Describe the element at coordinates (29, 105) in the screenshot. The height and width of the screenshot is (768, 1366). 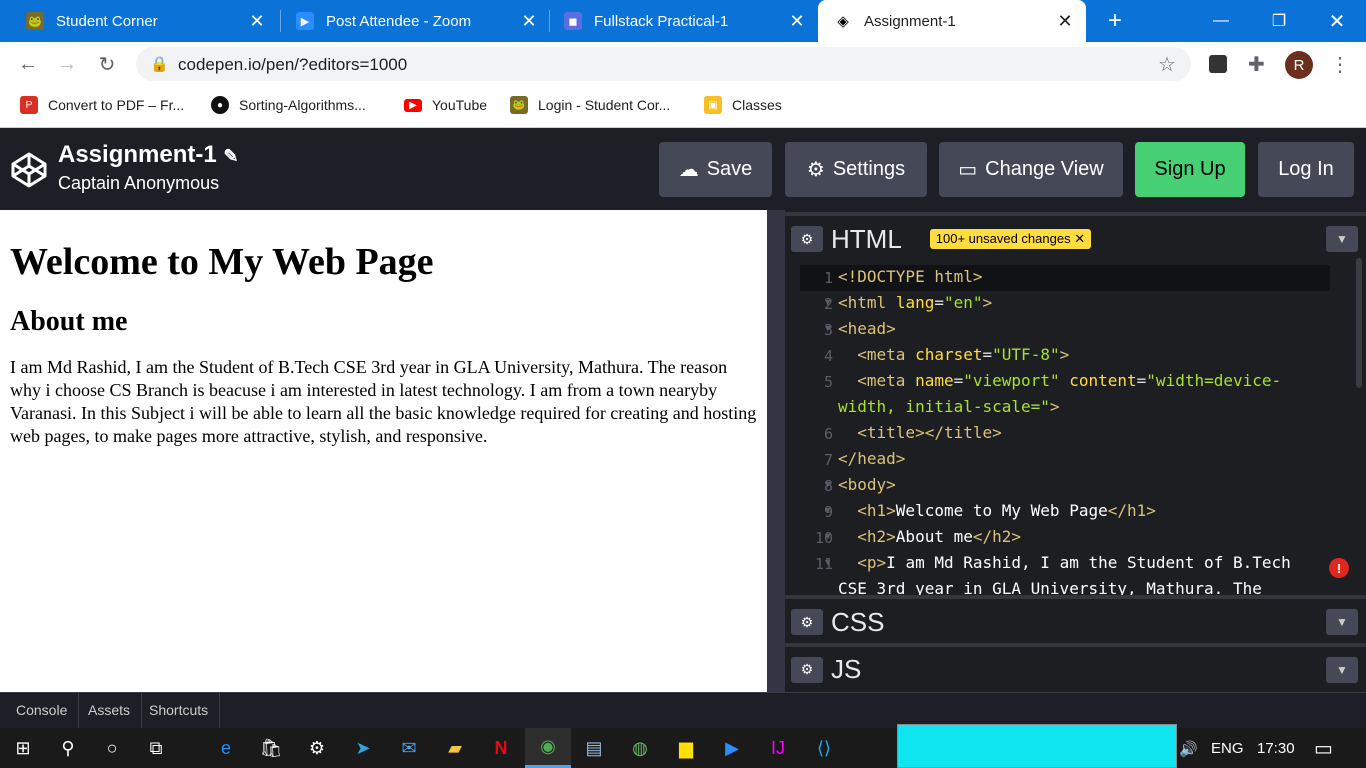
I see `pdf-icon: P` at that location.